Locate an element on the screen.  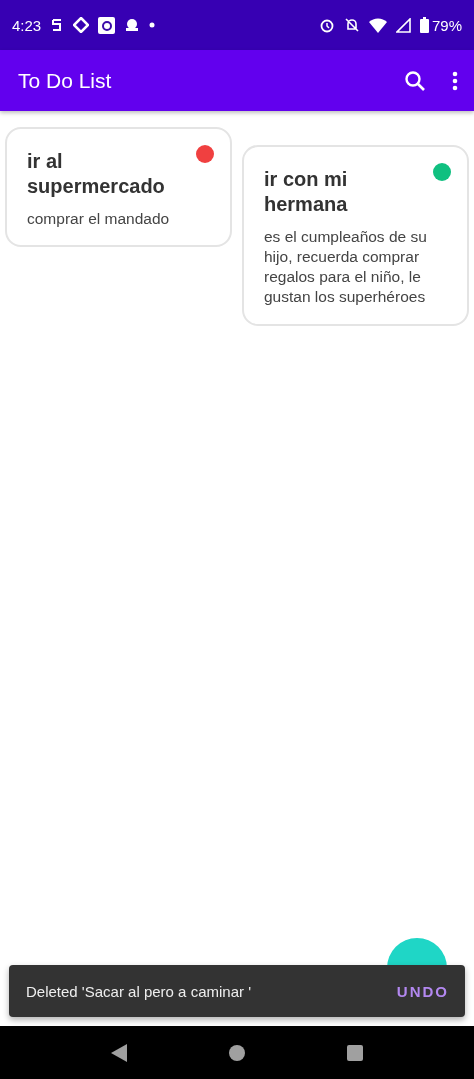
home-icon is located at coordinates (237, 1052).